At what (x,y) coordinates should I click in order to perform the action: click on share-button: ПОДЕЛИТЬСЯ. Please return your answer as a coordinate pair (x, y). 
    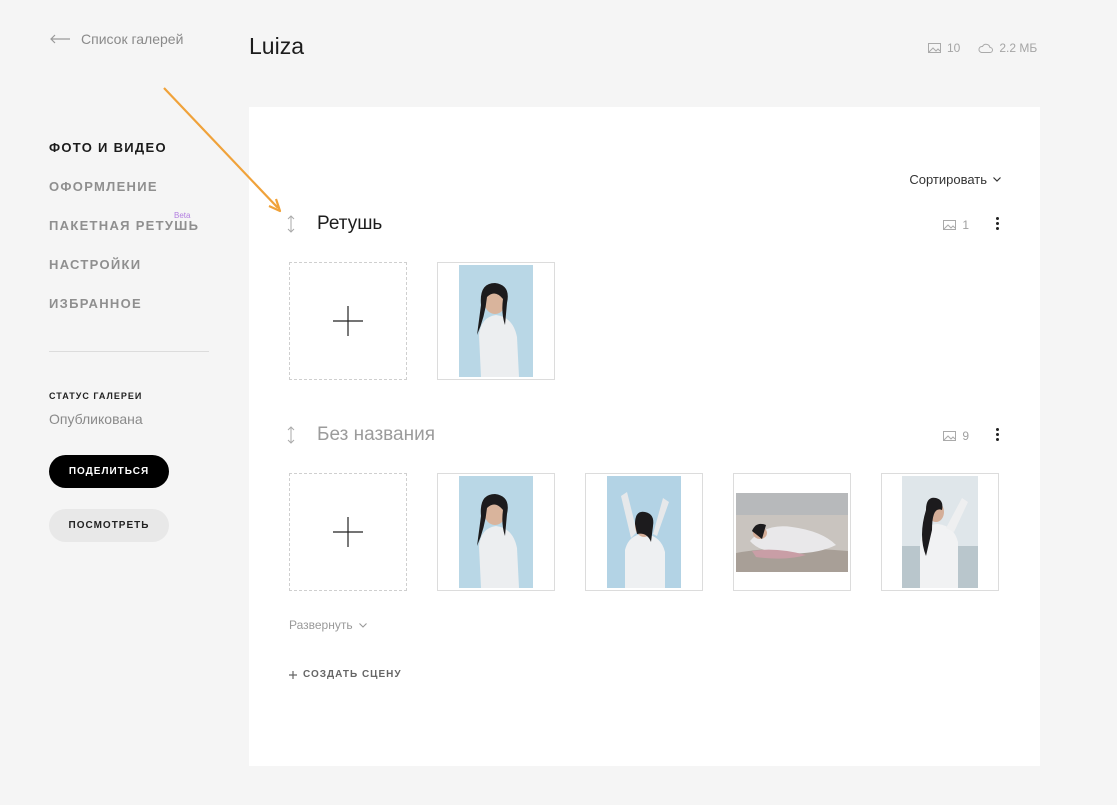
    Looking at the image, I should click on (109, 471).